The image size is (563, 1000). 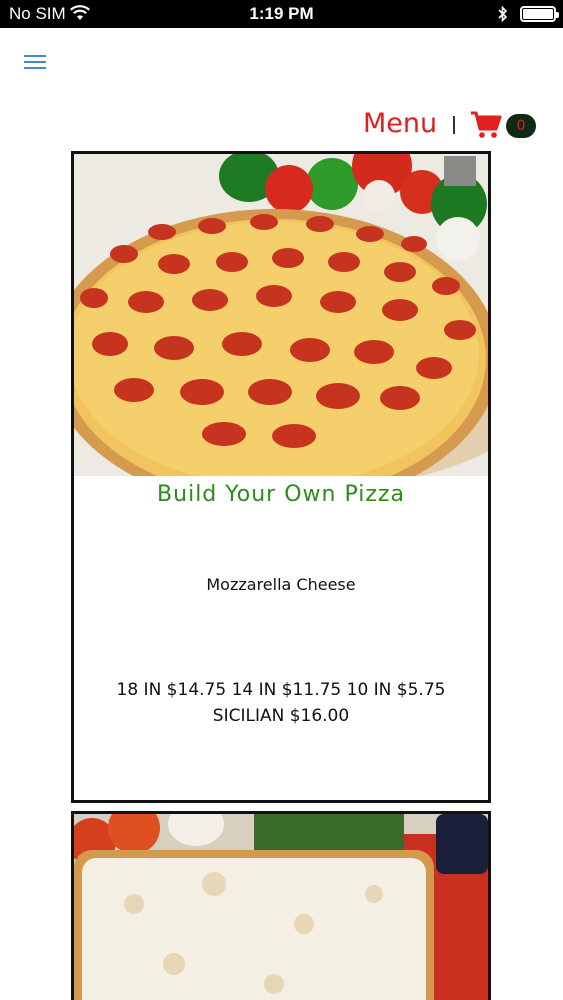 I want to click on price-line-sizes: 18 IN $14.75 14 IN $11.75 10 IN $5.75, so click(x=281, y=690).